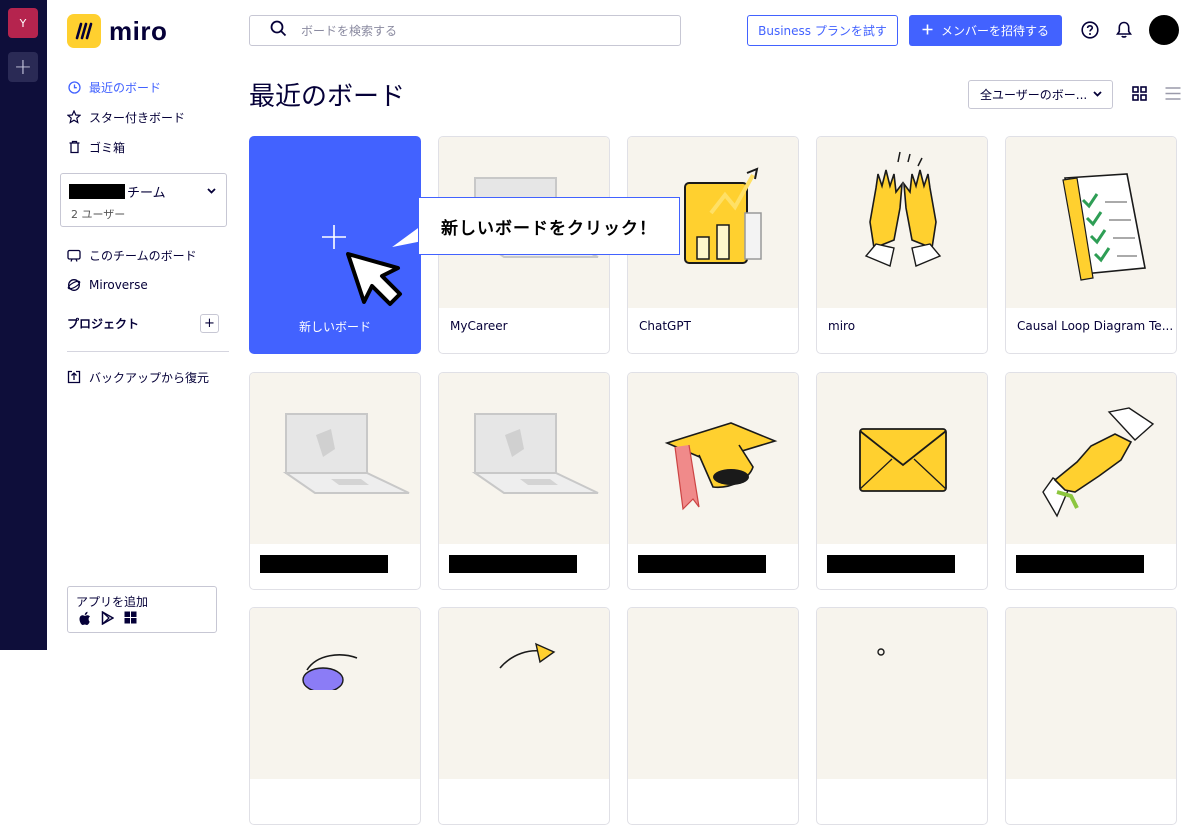 The height and width of the screenshot is (825, 1200). What do you see at coordinates (334, 327) in the screenshot?
I see `new-board-label: 新しいボード` at bounding box center [334, 327].